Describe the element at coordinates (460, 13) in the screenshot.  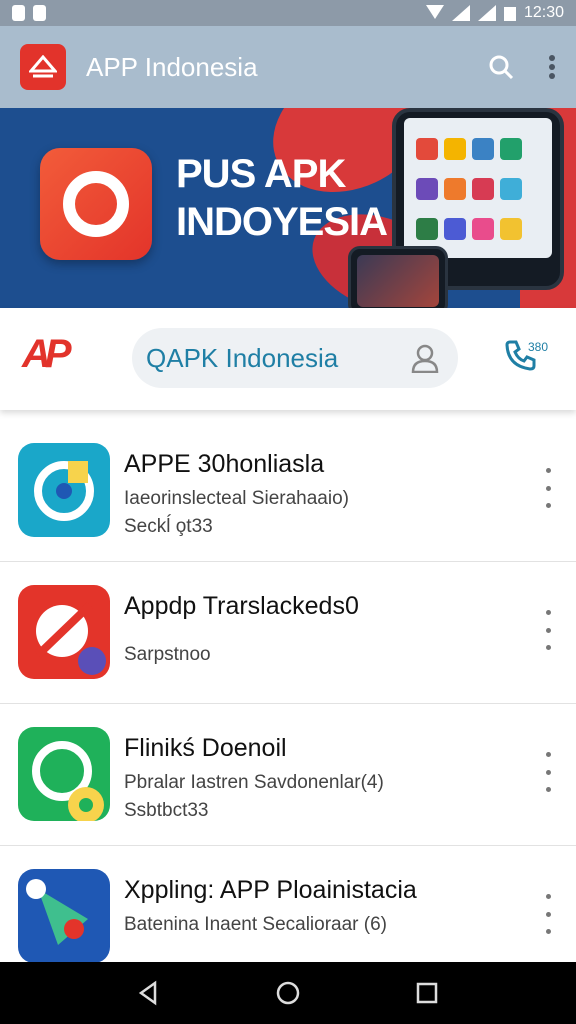
I see `wifi-icon` at that location.